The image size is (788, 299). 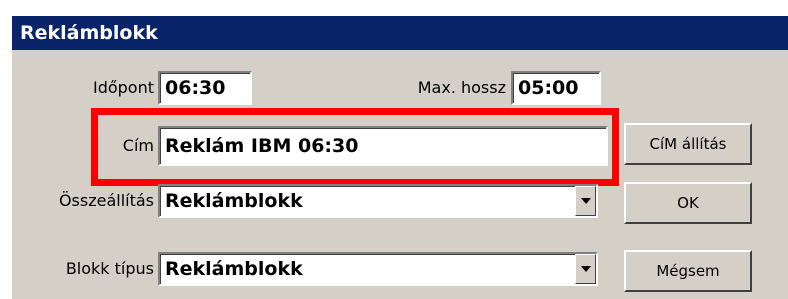 I want to click on max-hossz-input: 05:00, so click(x=556, y=88).